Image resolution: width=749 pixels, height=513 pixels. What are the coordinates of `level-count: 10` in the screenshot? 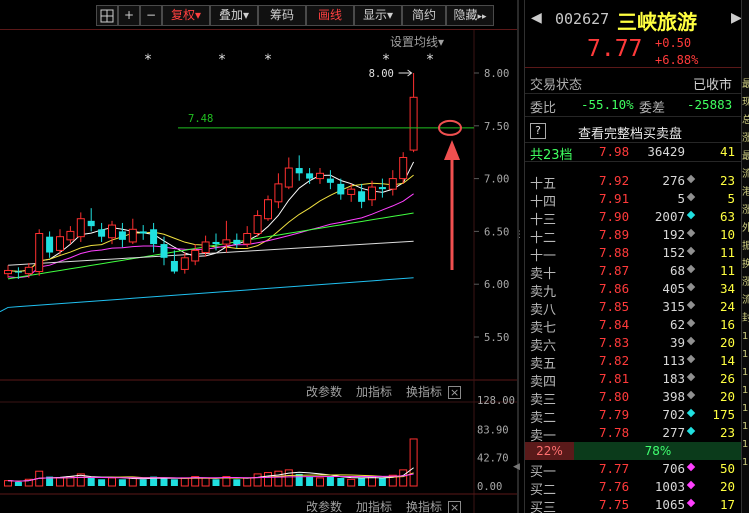 It's located at (727, 234).